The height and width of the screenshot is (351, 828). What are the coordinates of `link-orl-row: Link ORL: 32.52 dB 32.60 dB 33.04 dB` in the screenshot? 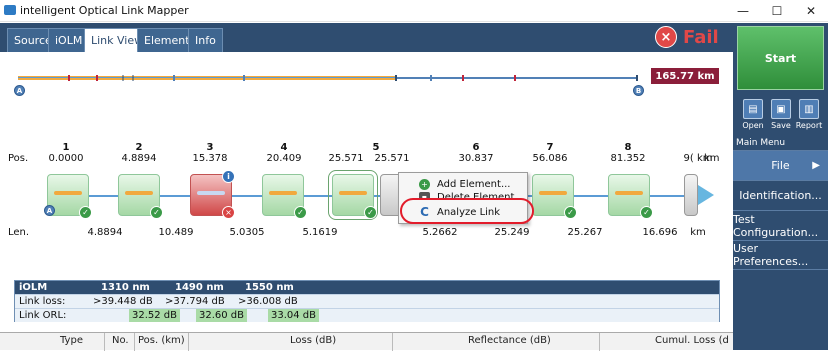 It's located at (367, 315).